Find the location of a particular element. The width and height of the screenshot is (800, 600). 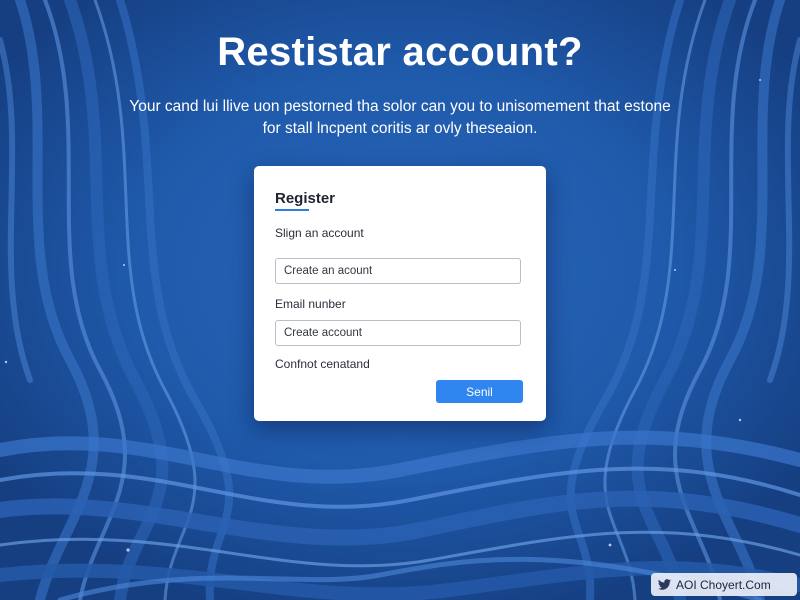

watermark-text: AOI Choyert.Com is located at coordinates (723, 584).